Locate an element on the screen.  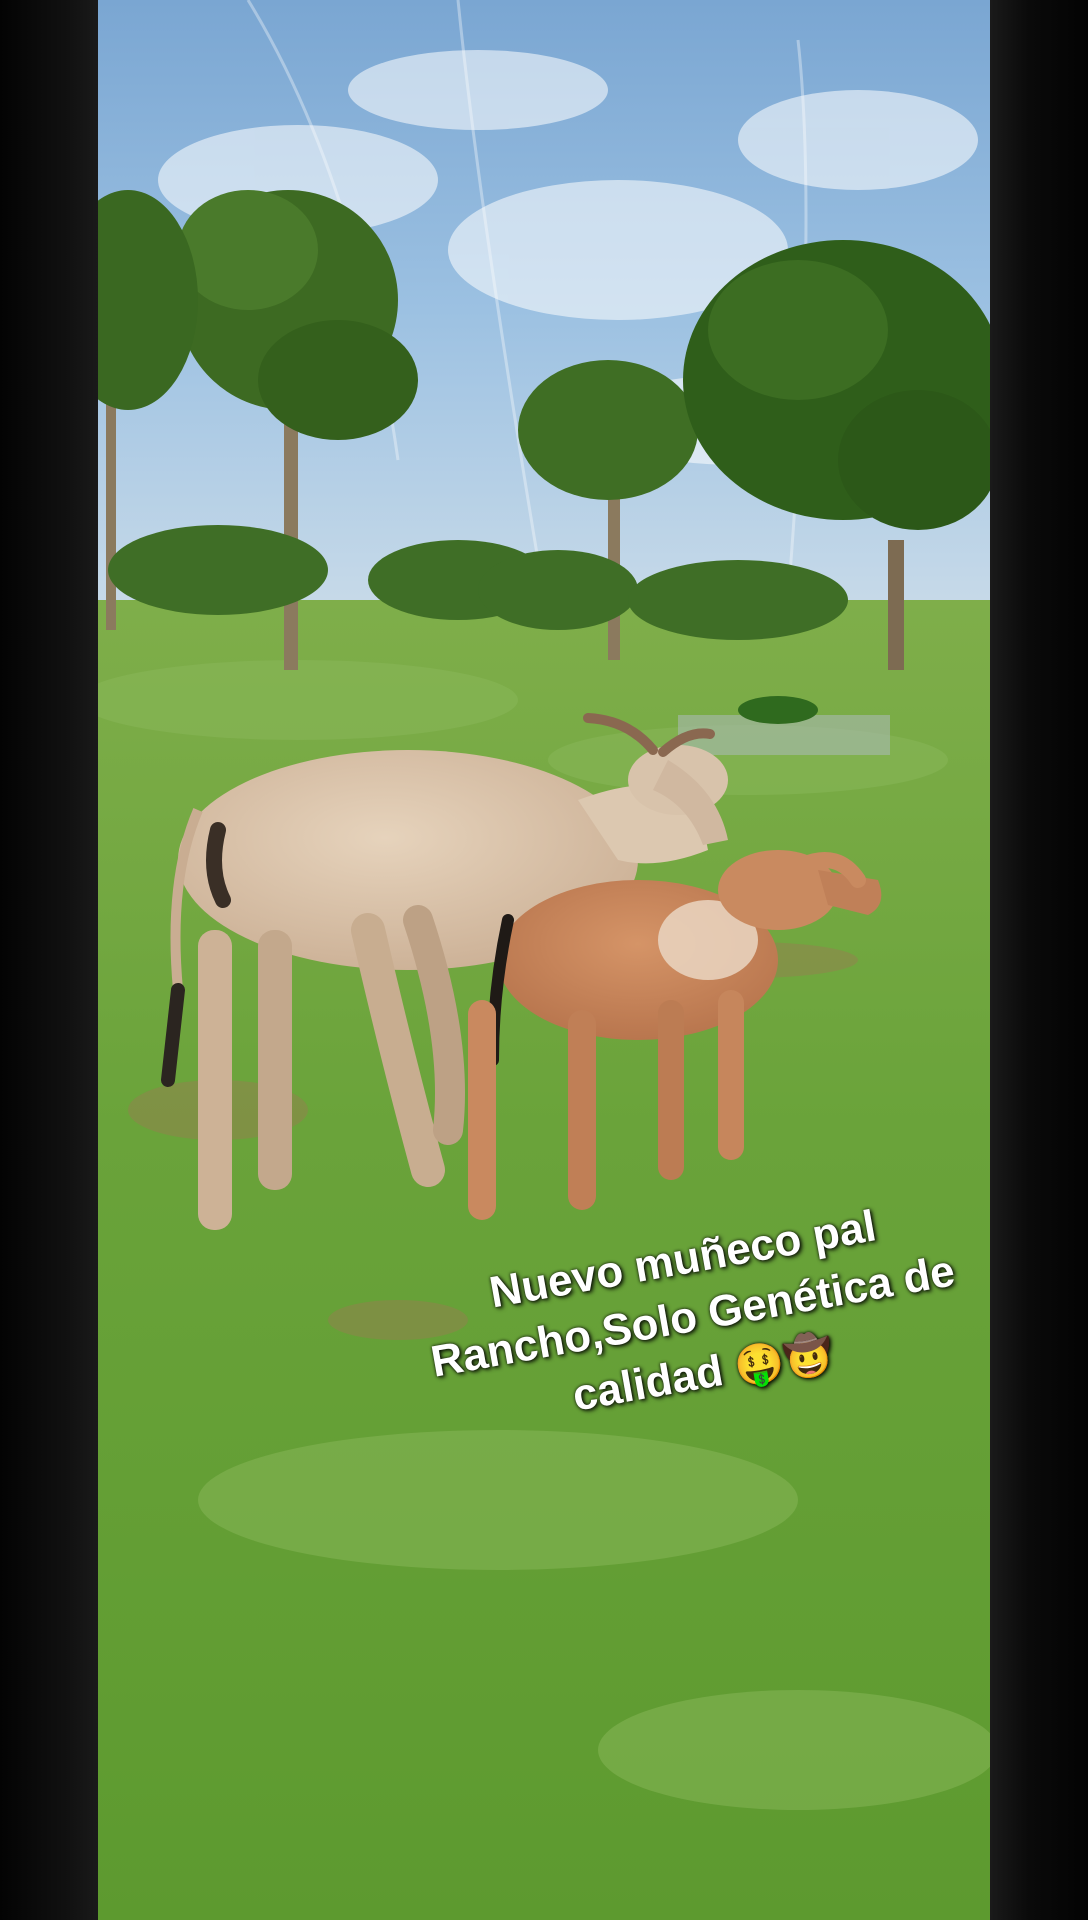
right-letterbox-bar is located at coordinates (1039, 960).